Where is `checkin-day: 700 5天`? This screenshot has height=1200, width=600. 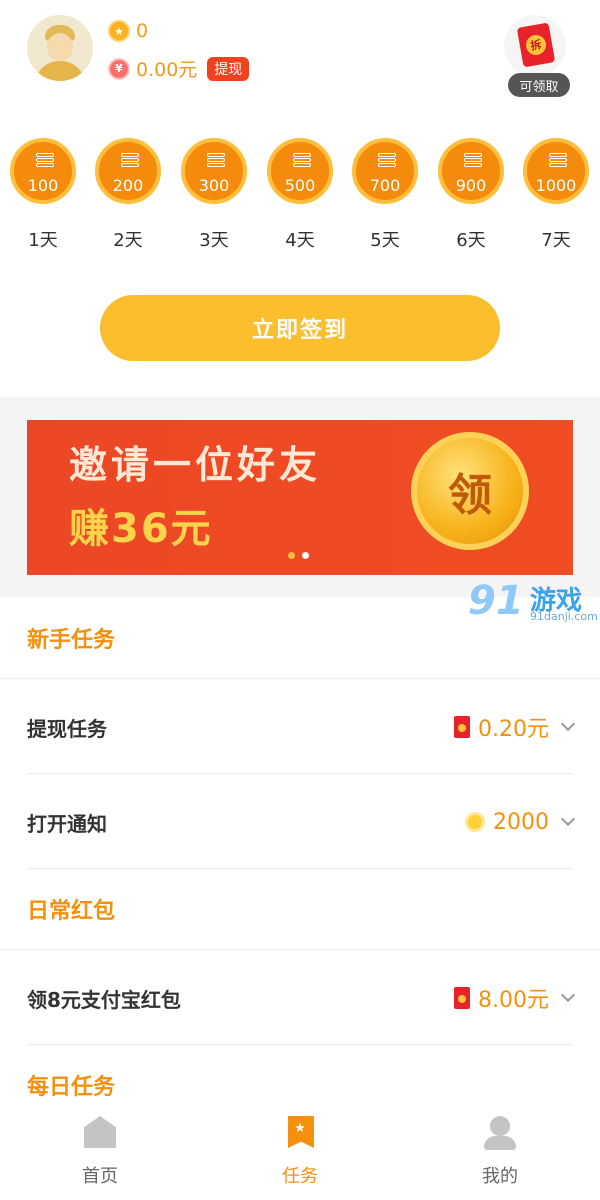 checkin-day: 700 5天 is located at coordinates (385, 195).